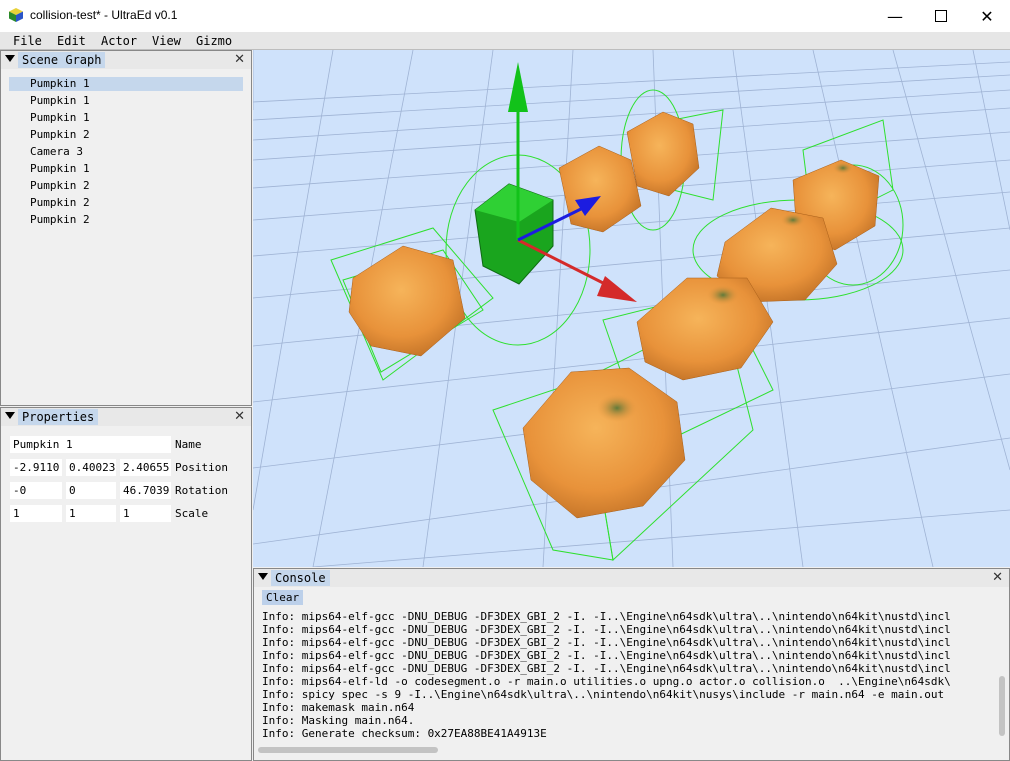 The height and width of the screenshot is (761, 1010). I want to click on x-axis-arrow-icon, so click(617, 289).